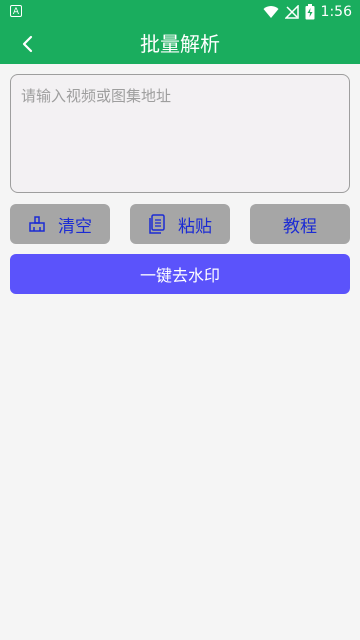  I want to click on remove-watermark-label: 一键去水印, so click(179, 275).